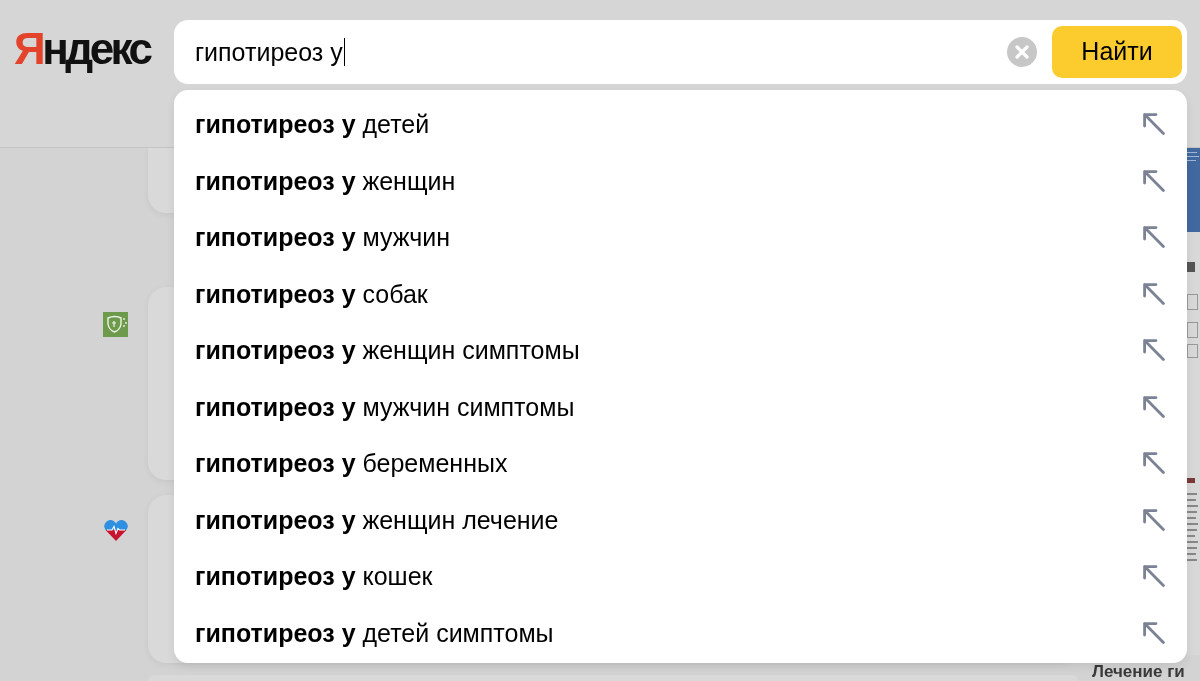 The height and width of the screenshot is (681, 1200). Describe the element at coordinates (351, 463) in the screenshot. I see `suggestion-text: гипотиреоз у беременных` at that location.